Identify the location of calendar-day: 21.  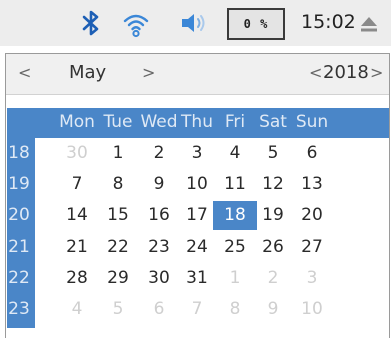
(77, 247).